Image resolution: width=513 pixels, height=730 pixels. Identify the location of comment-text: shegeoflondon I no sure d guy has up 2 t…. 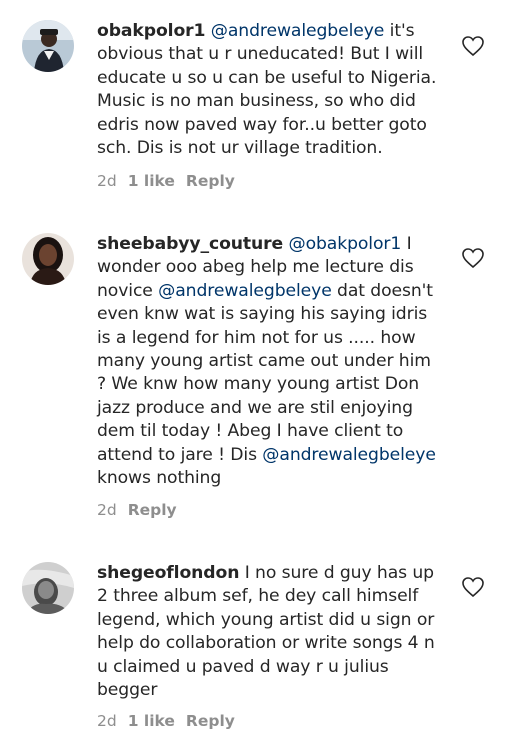
(271, 632).